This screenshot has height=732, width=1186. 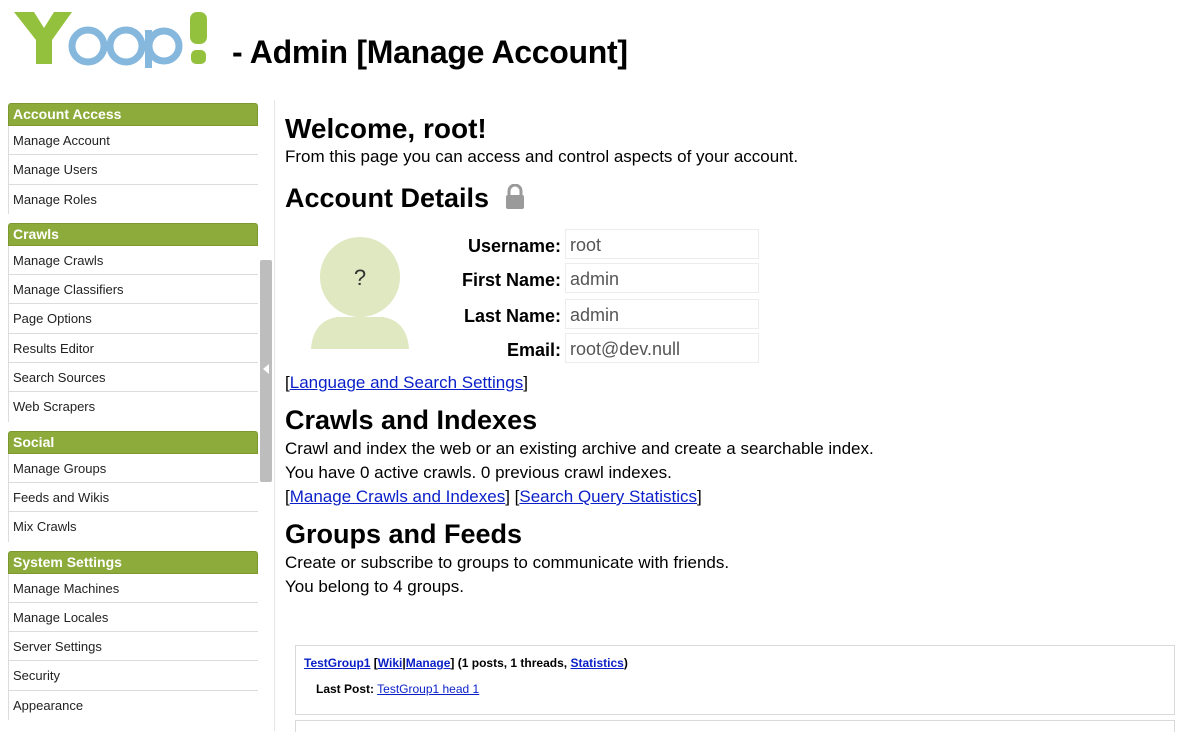 What do you see at coordinates (133, 407) in the screenshot?
I see `sidebar-item-web-scrapers: Web Scrapers` at bounding box center [133, 407].